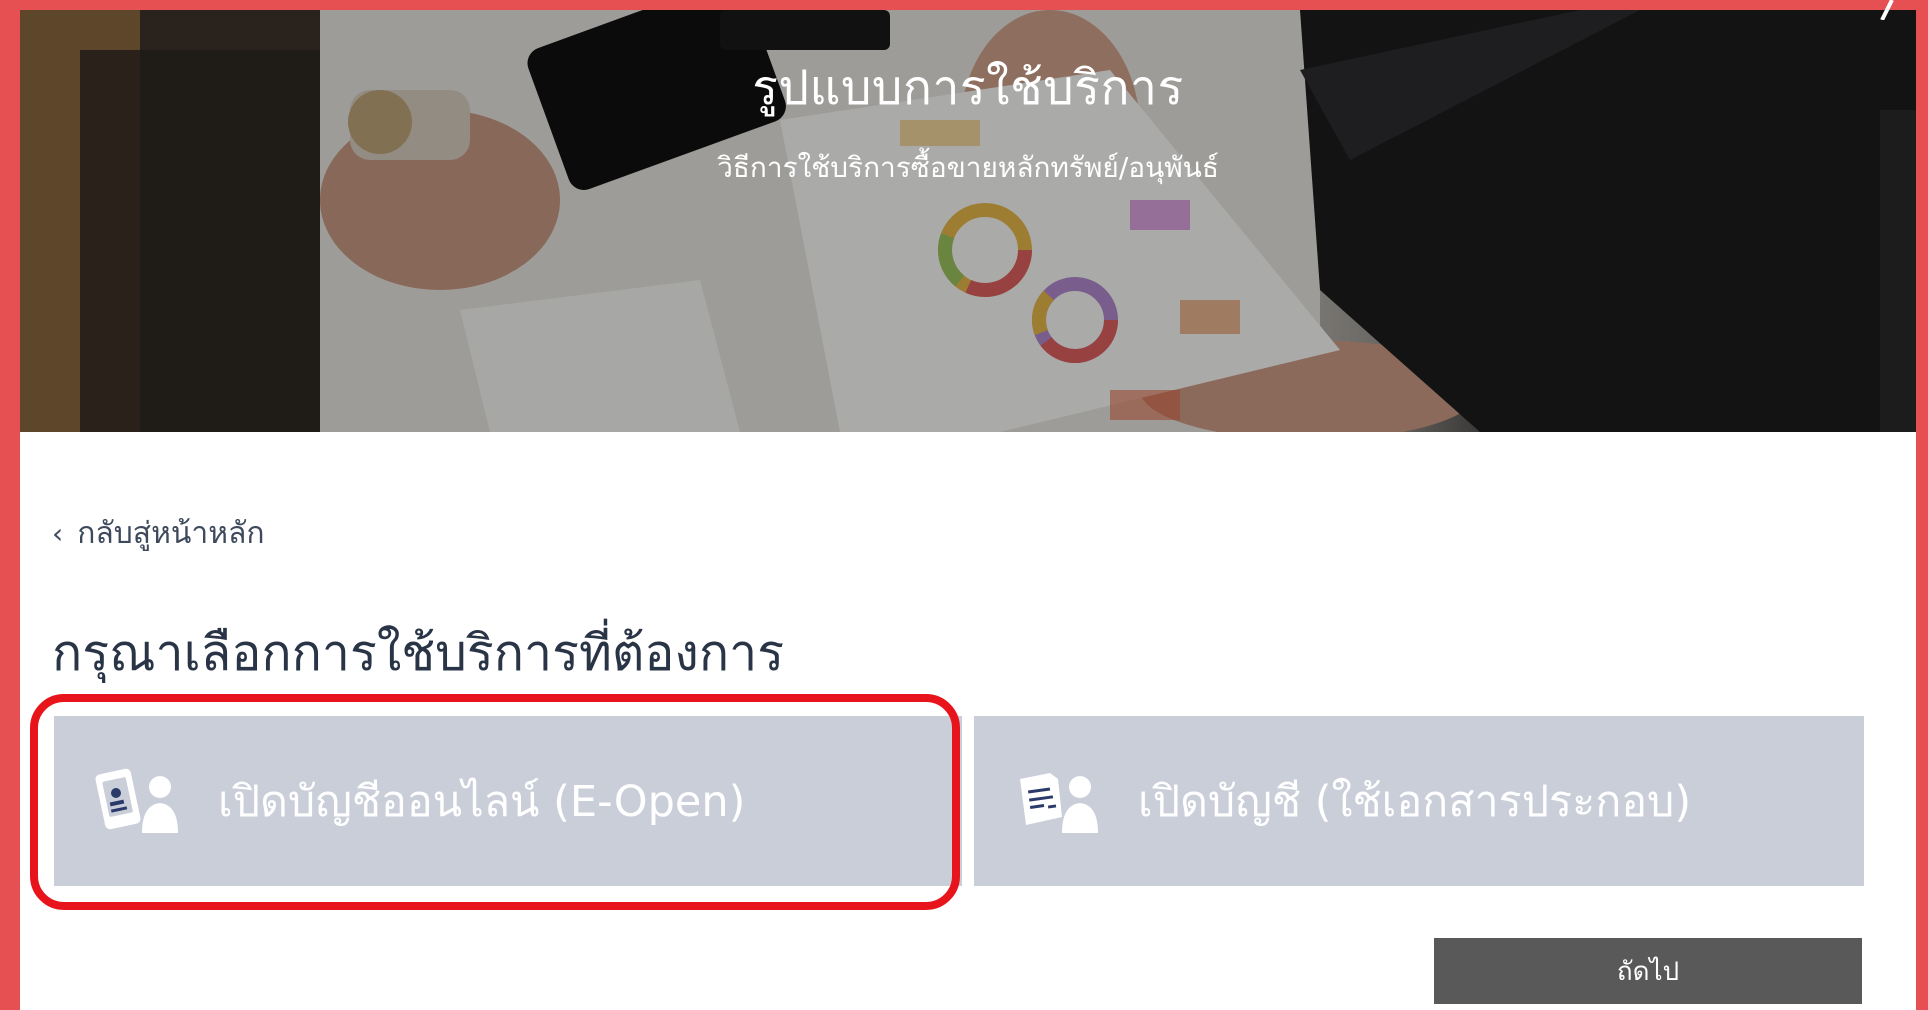 The height and width of the screenshot is (1010, 1928). Describe the element at coordinates (58, 533) in the screenshot. I see `chevron-left-icon: ‹` at that location.